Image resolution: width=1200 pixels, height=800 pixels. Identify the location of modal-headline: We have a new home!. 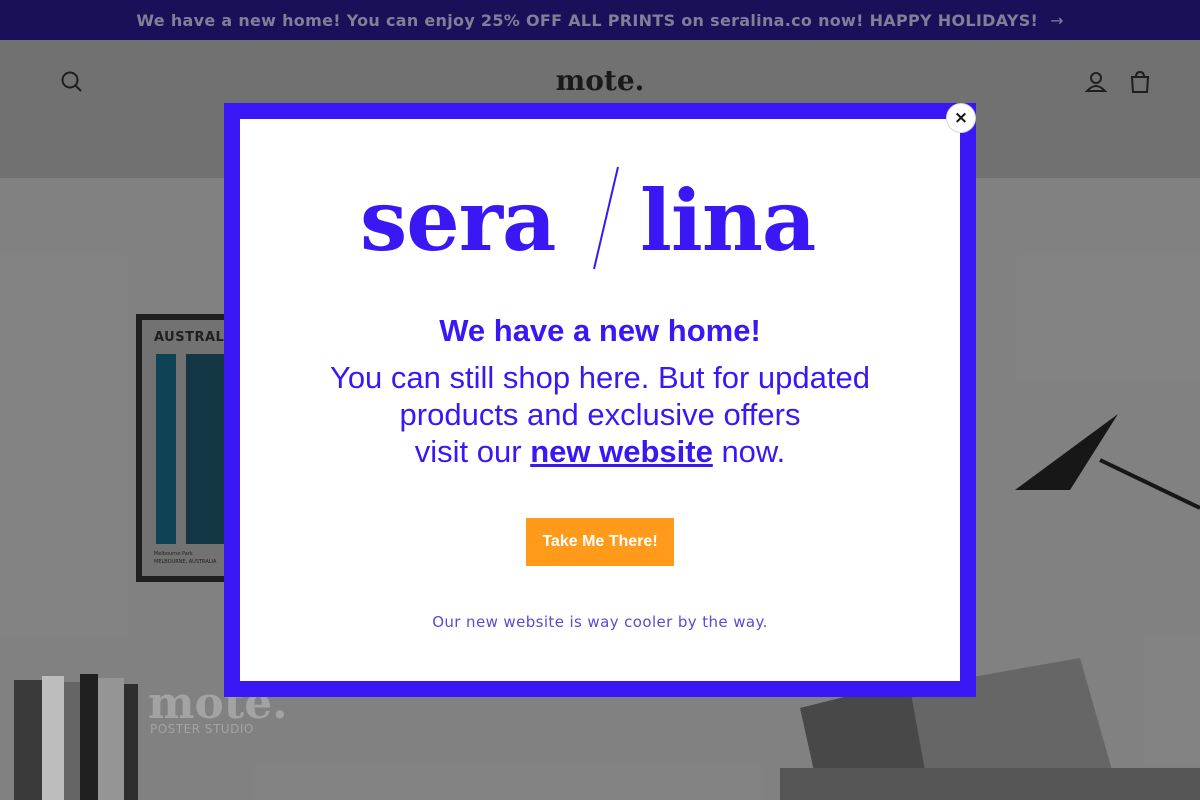
(600, 330).